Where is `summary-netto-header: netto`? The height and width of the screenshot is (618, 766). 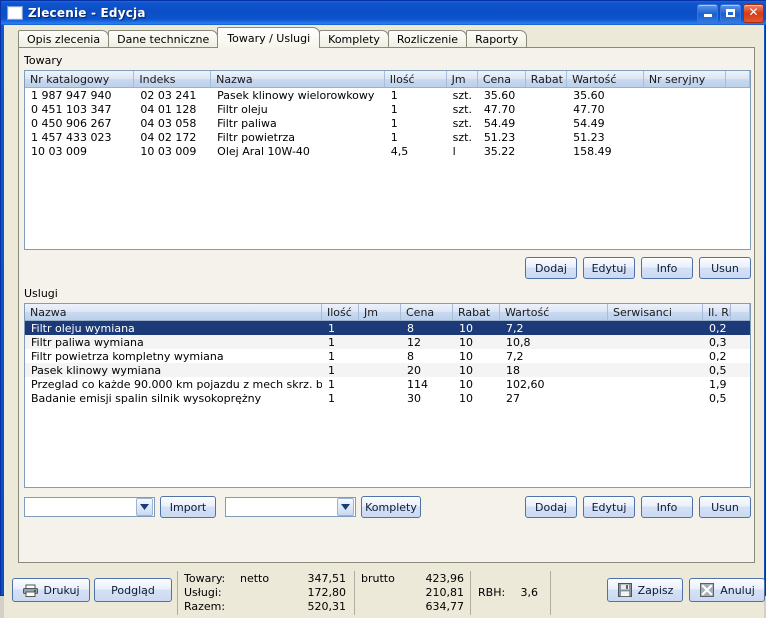 summary-netto-header: netto is located at coordinates (255, 578).